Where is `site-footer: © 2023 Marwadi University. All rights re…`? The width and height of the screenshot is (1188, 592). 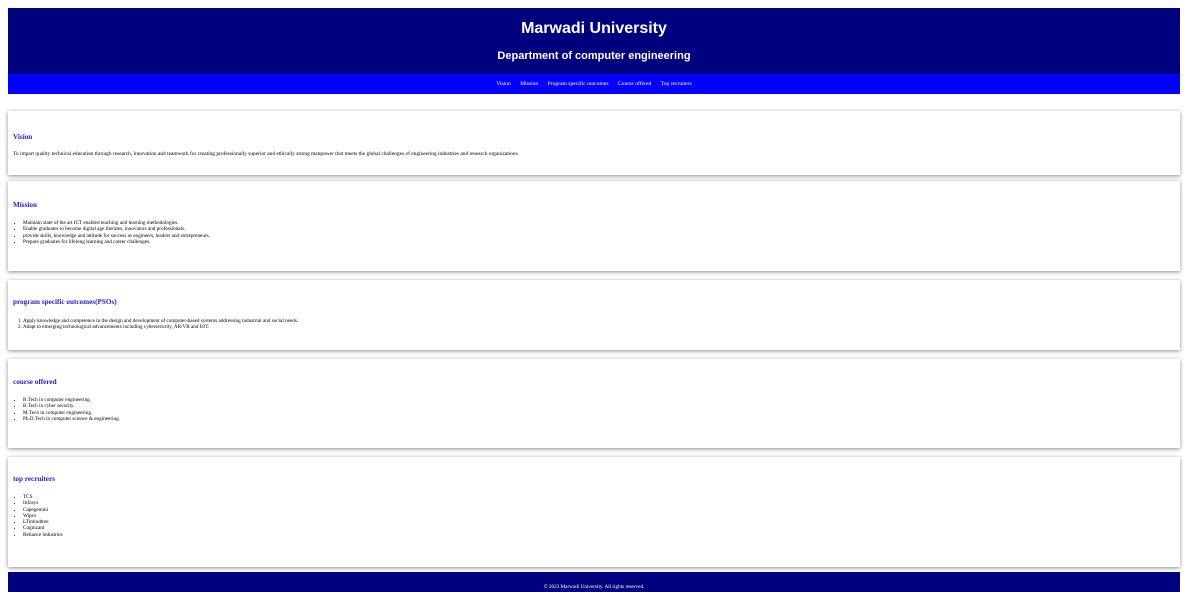
site-footer: © 2023 Marwadi University. All rights re… is located at coordinates (594, 582).